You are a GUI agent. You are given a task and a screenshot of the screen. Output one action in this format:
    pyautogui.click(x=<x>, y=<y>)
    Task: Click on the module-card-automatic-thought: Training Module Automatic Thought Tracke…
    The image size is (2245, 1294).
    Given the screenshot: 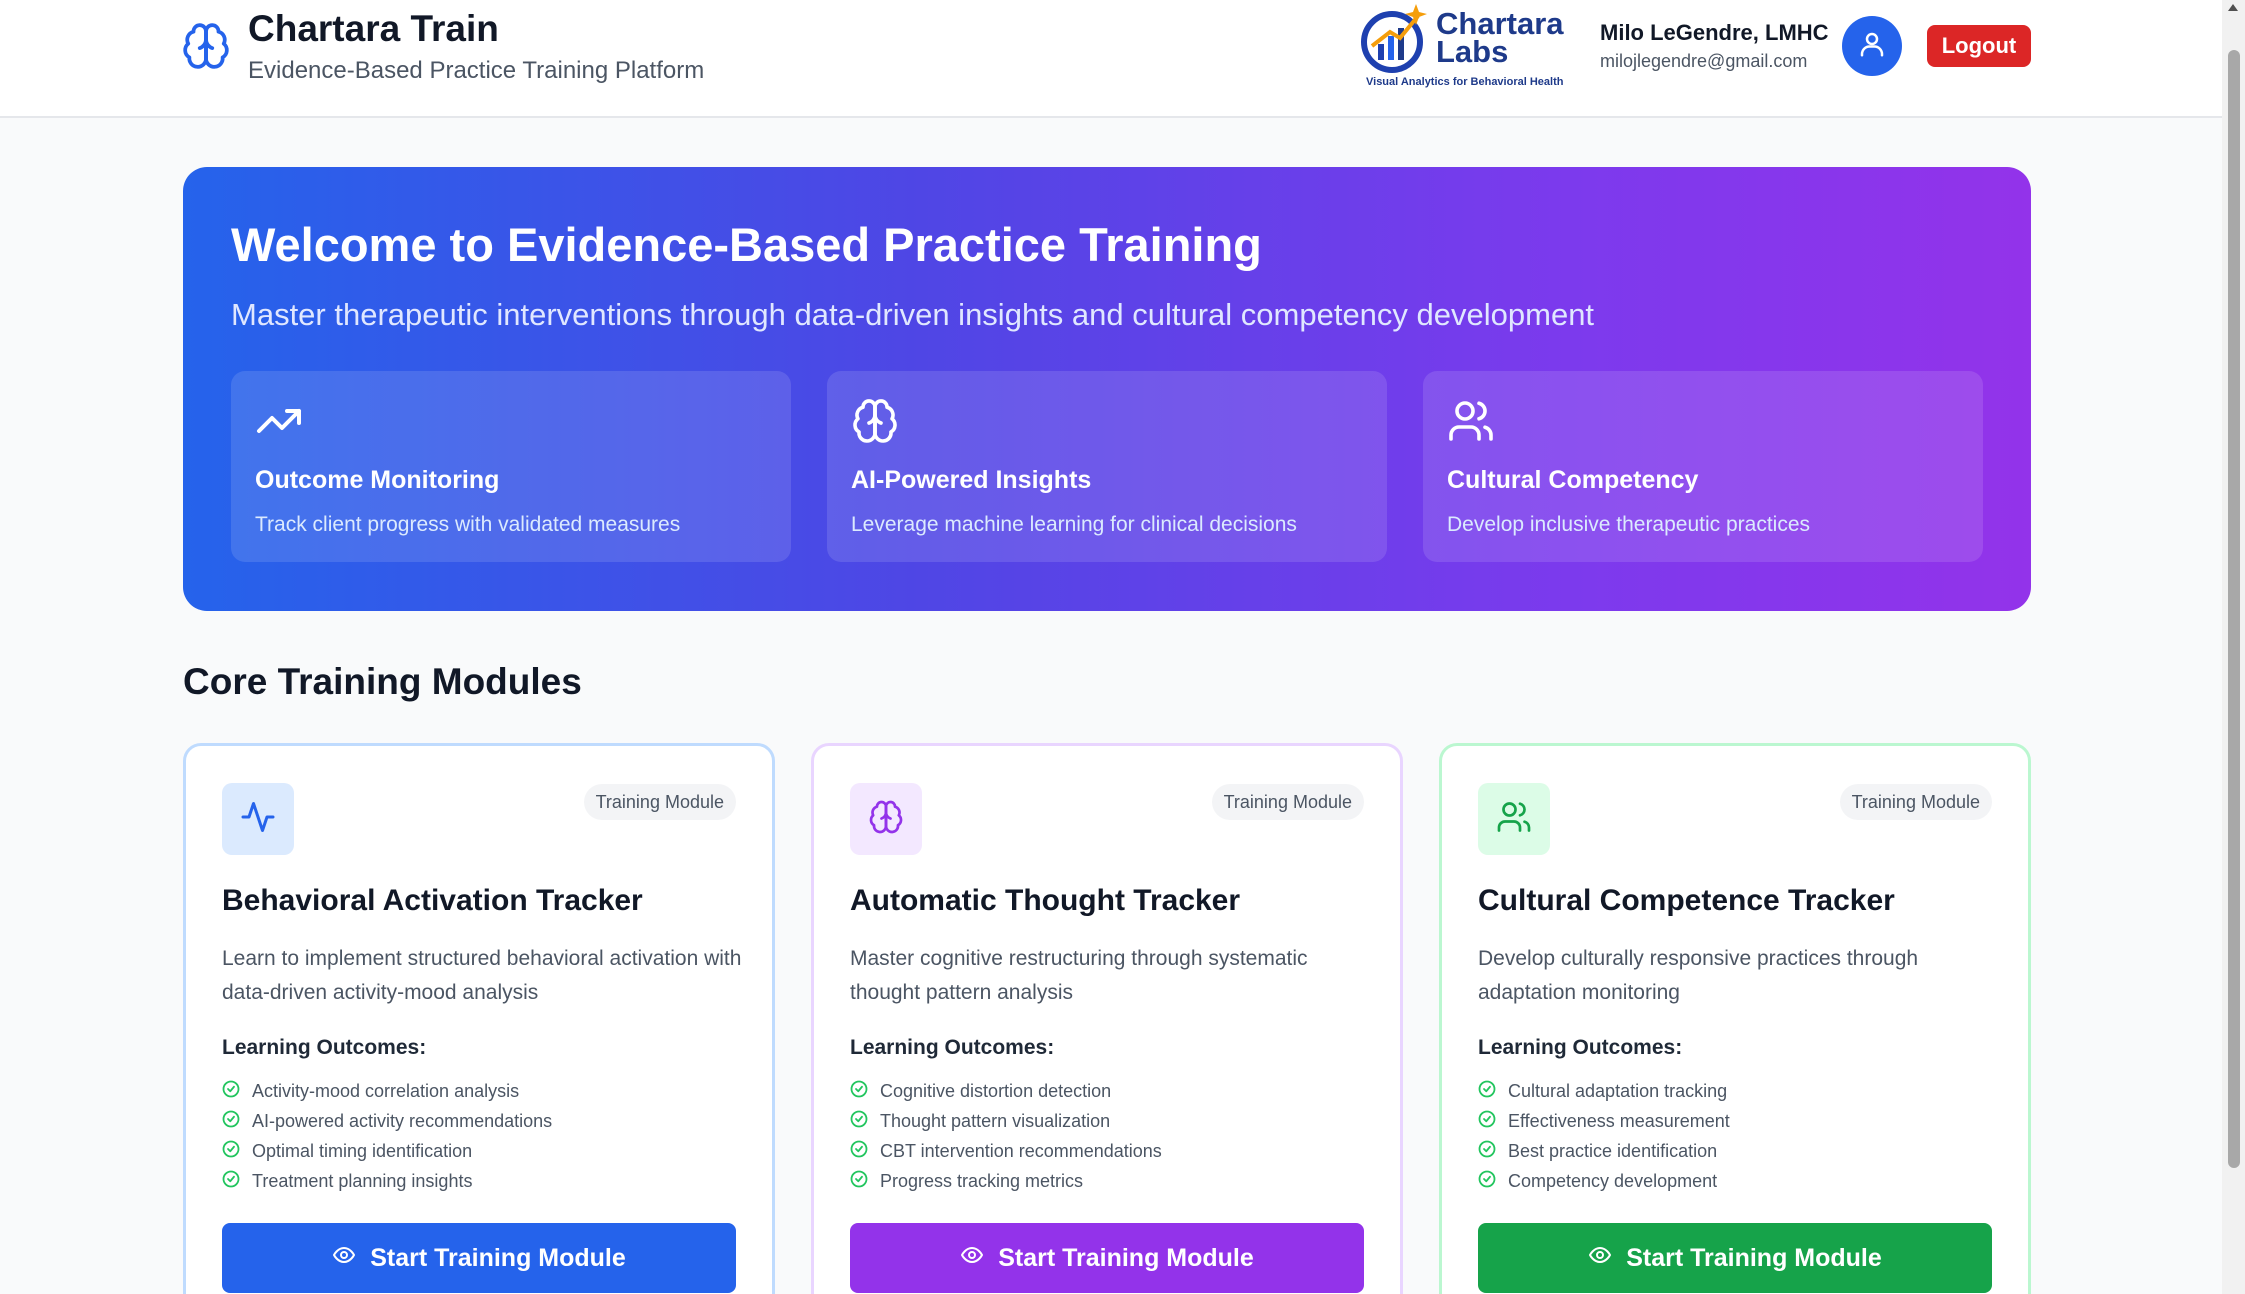 What is the action you would take?
    pyautogui.click(x=1107, y=1018)
    